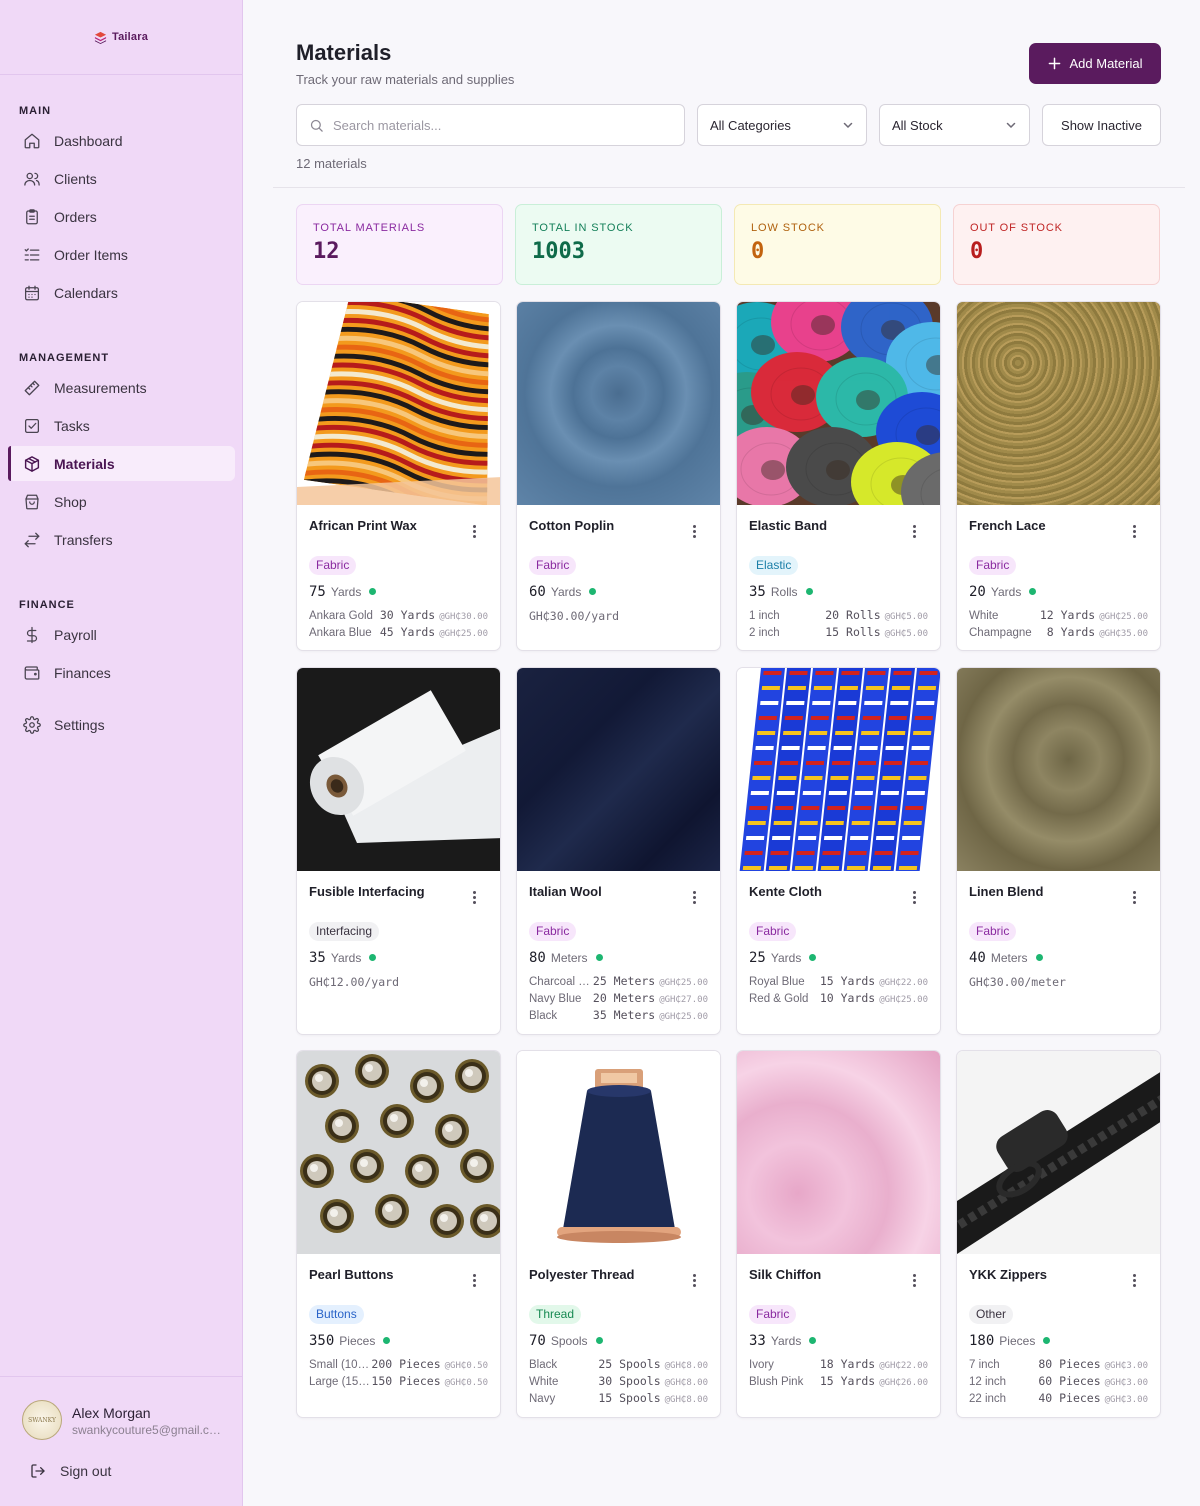  Describe the element at coordinates (121, 501) in the screenshot. I see `sidebar-item-shop: Shop` at that location.